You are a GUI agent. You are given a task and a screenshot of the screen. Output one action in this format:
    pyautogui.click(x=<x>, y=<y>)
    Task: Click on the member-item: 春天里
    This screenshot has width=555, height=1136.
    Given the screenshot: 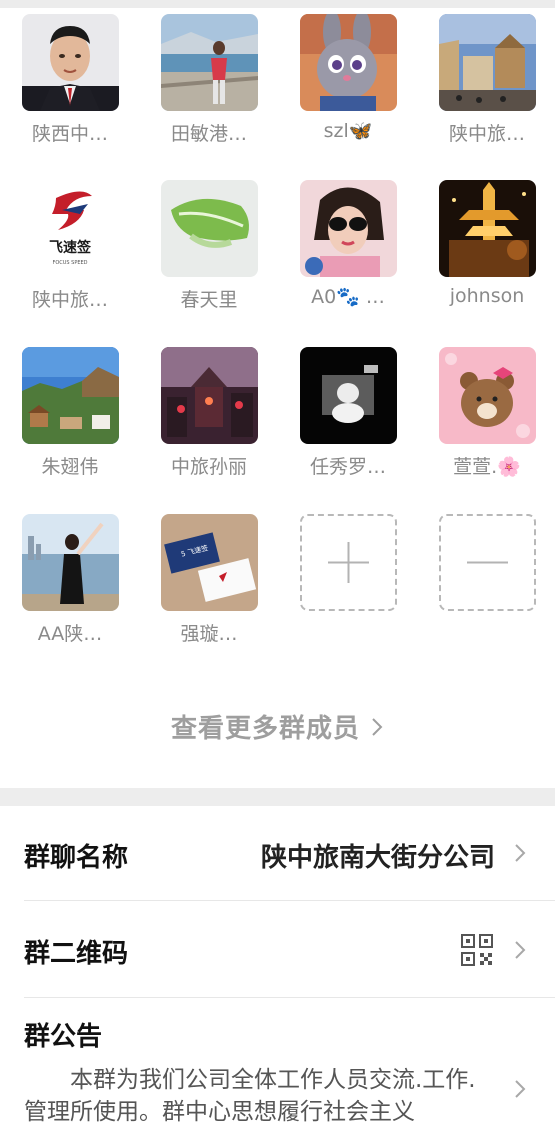 What is the action you would take?
    pyautogui.click(x=199, y=249)
    